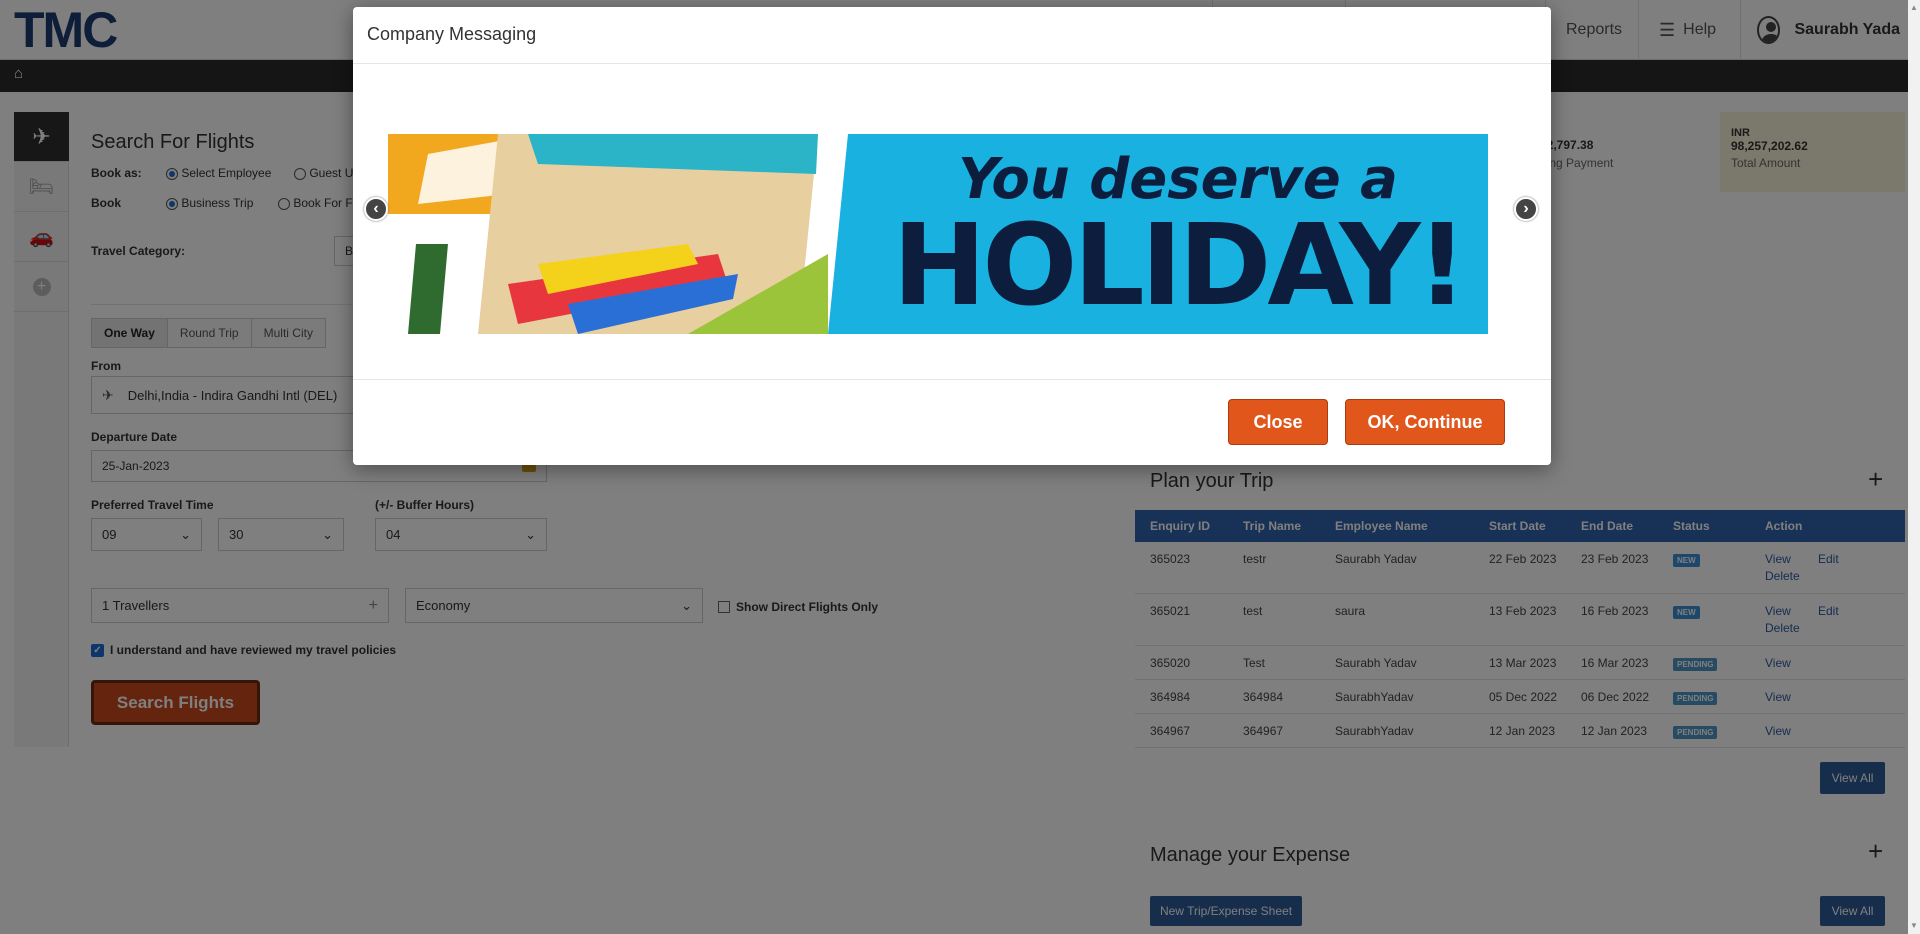 The image size is (1920, 934). I want to click on page-scrollbar: ▲ ▼, so click(1914, 467).